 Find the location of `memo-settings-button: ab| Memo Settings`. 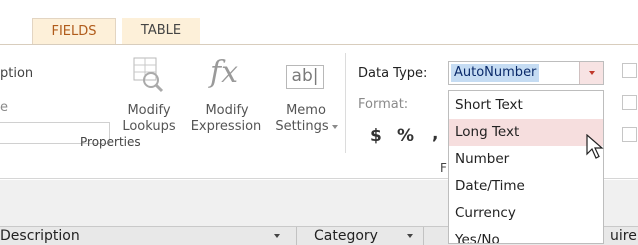

memo-settings-button: ab| Memo Settings is located at coordinates (306, 103).